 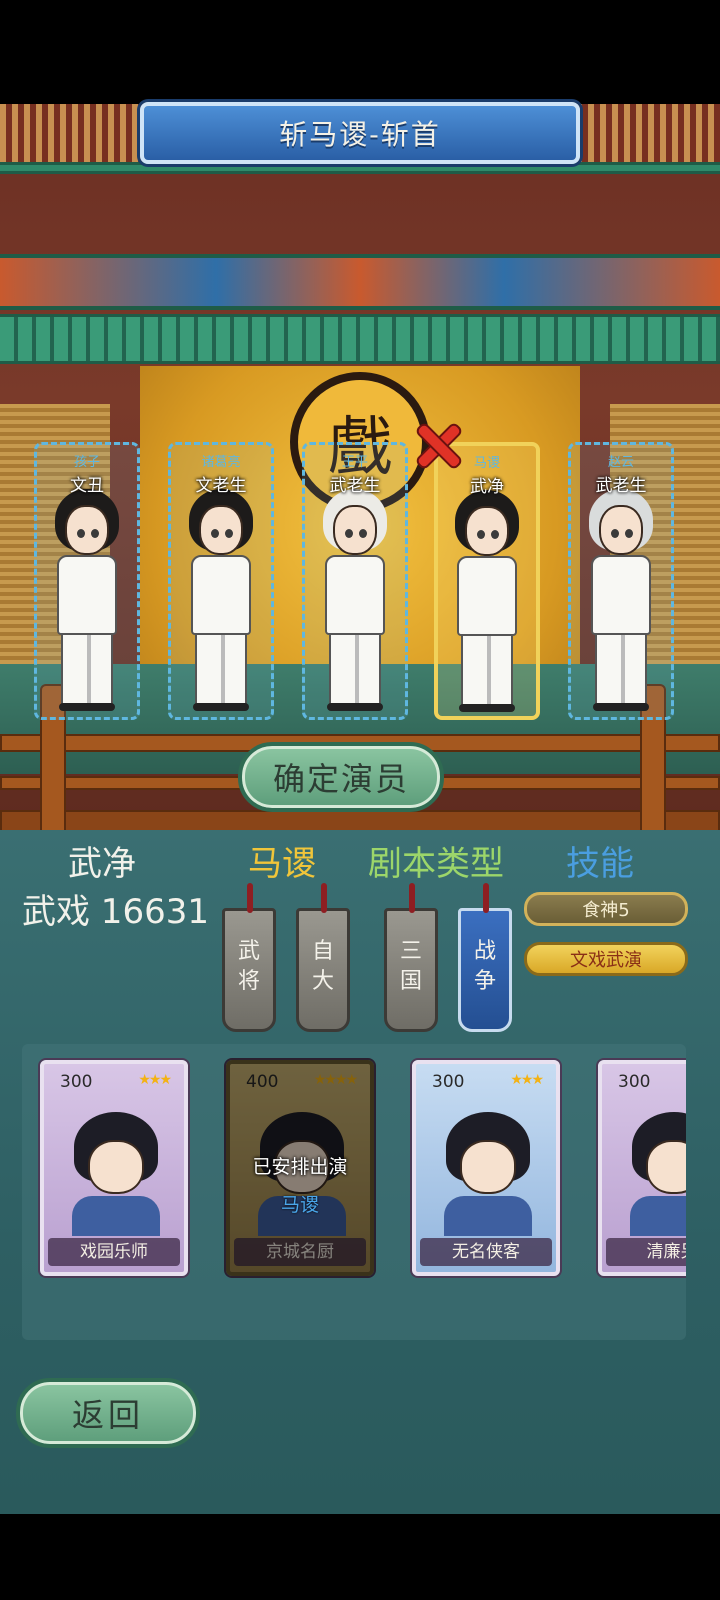 I want to click on assigned-overlay-role: 马谡, so click(x=299, y=1205).